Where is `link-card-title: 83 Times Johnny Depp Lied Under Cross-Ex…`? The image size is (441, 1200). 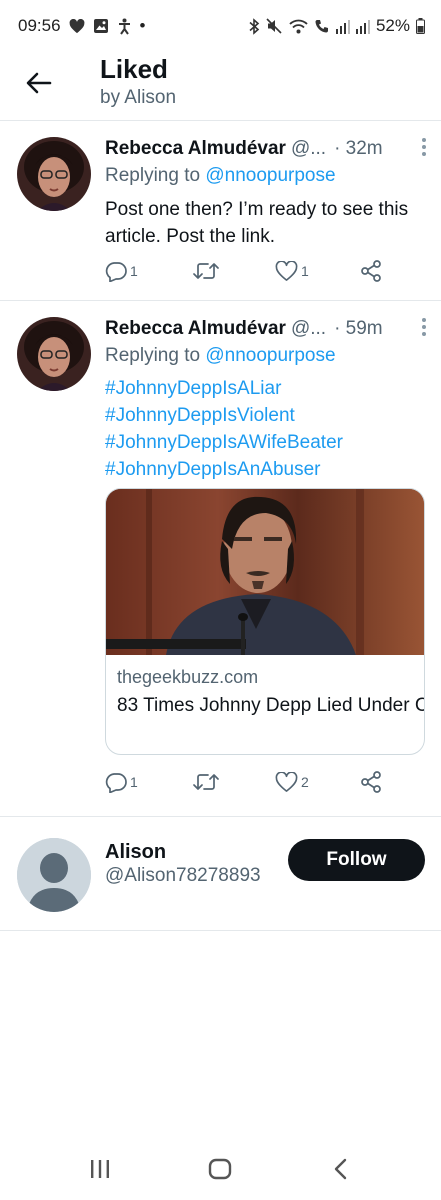 link-card-title: 83 Times Johnny Depp Lied Under Cross-Ex… is located at coordinates (270, 705).